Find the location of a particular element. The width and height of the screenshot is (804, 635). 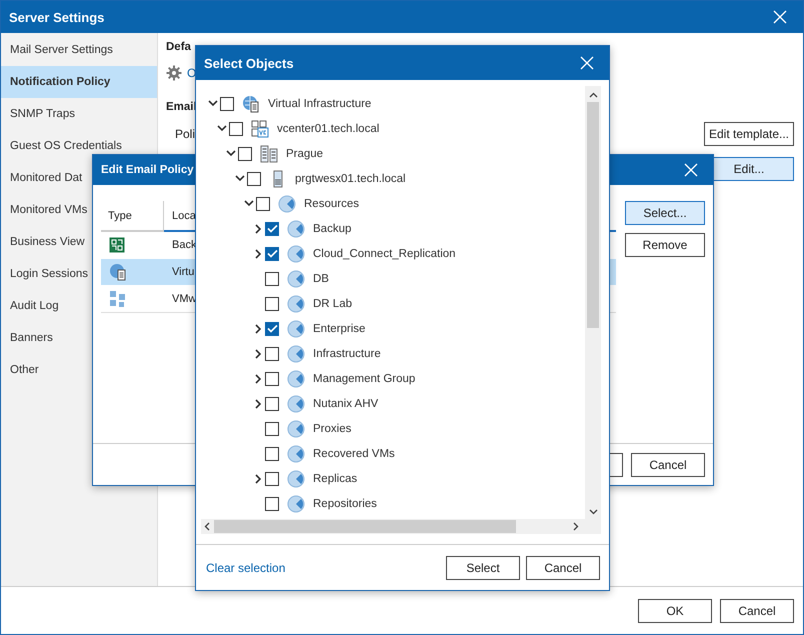

backup-server-icon is located at coordinates (117, 245).